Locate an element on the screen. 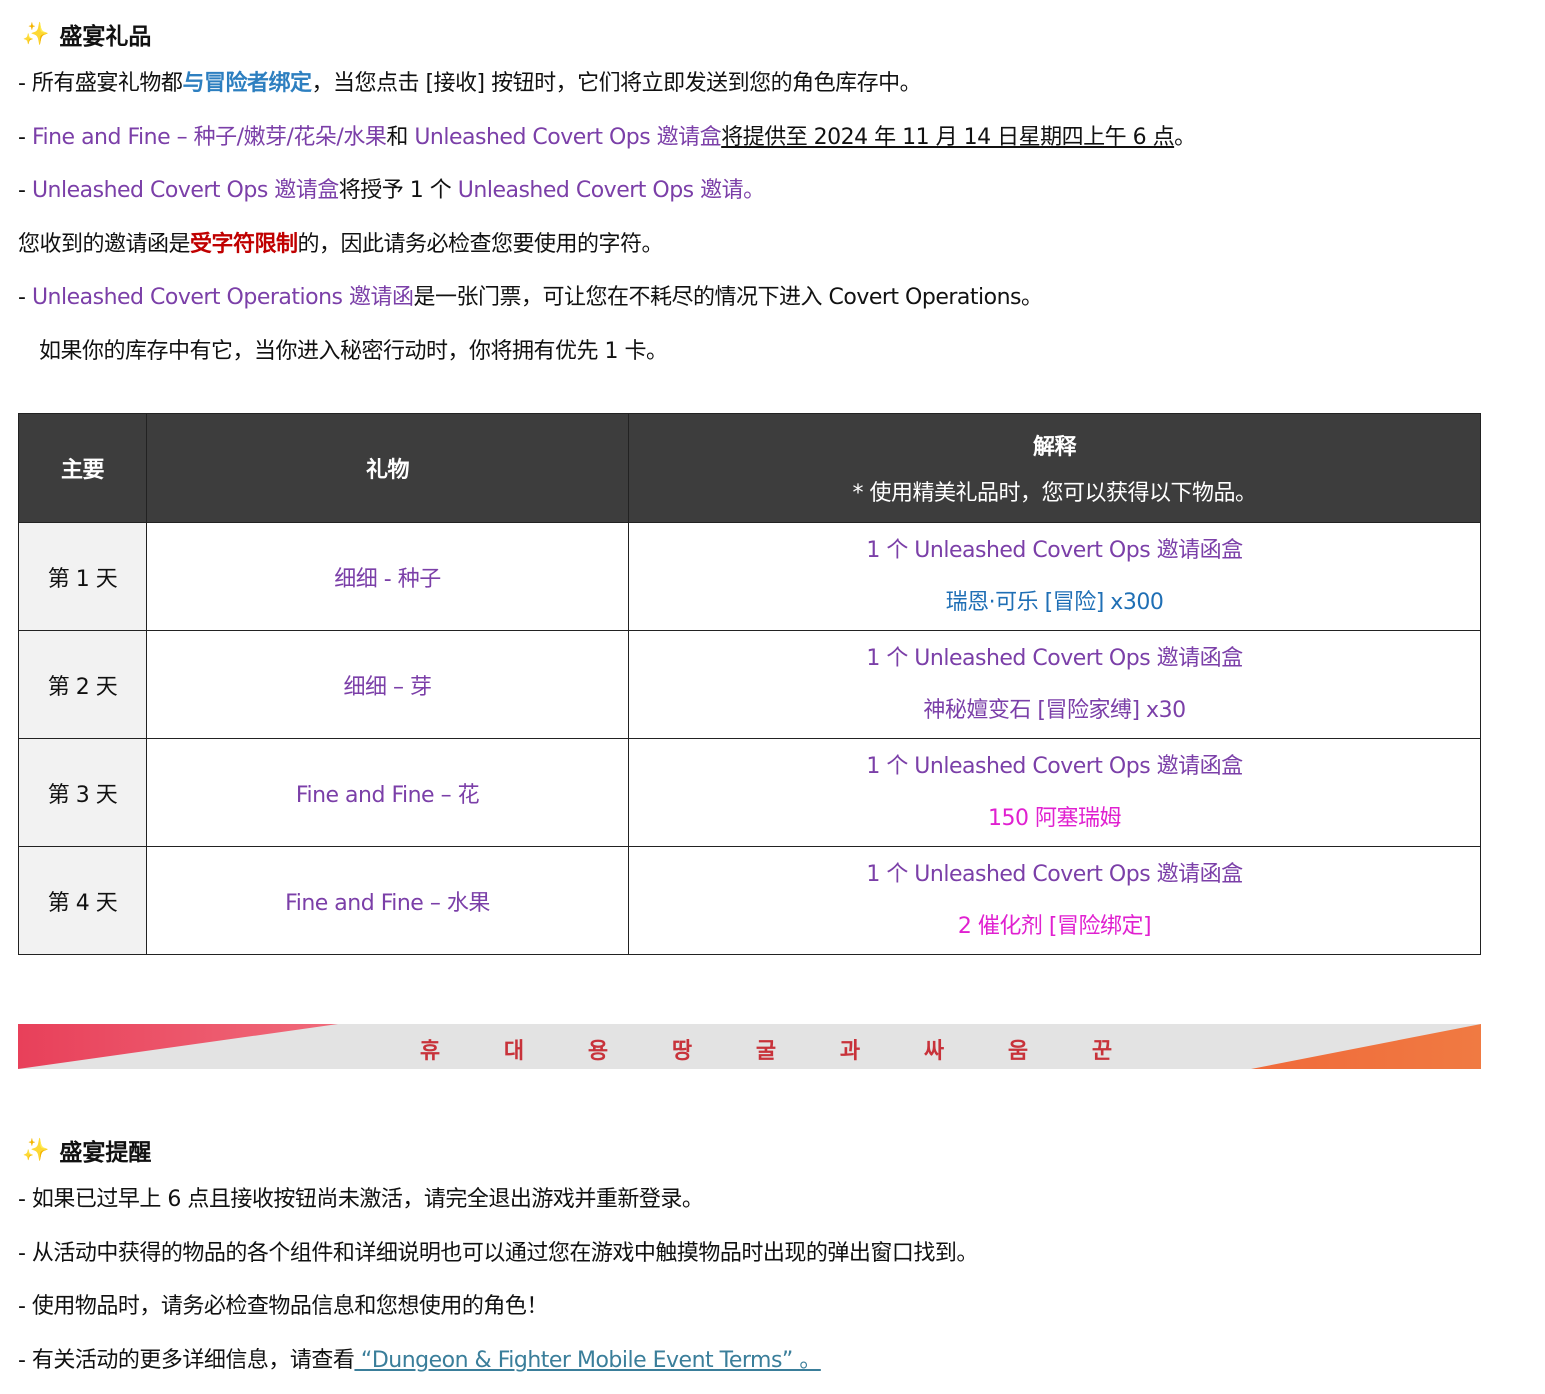 Image resolution: width=1545 pixels, height=1394 pixels. section-title: 盛宴礼品 is located at coordinates (105, 37).